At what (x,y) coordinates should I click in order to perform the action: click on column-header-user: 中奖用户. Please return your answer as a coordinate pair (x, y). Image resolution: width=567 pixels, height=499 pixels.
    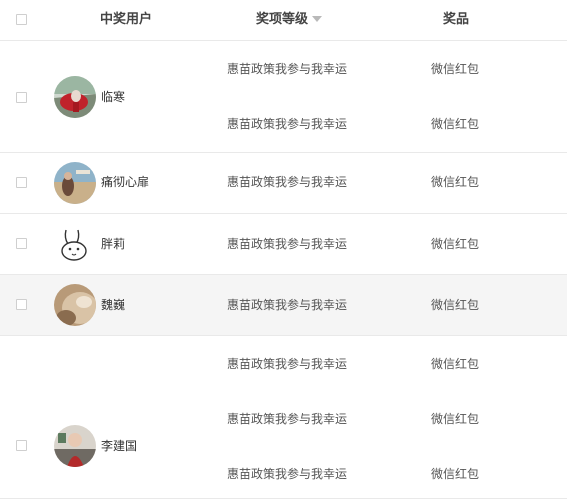
    Looking at the image, I should click on (126, 19).